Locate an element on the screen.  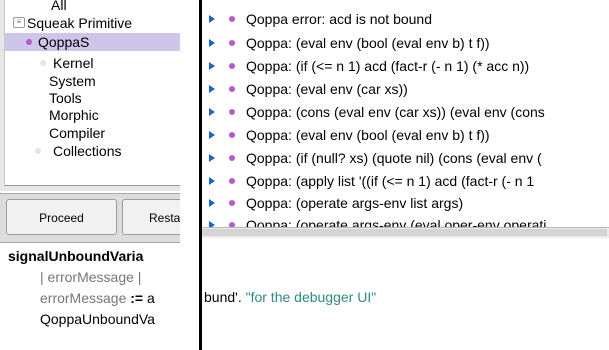
category-label: Kernel is located at coordinates (73, 63).